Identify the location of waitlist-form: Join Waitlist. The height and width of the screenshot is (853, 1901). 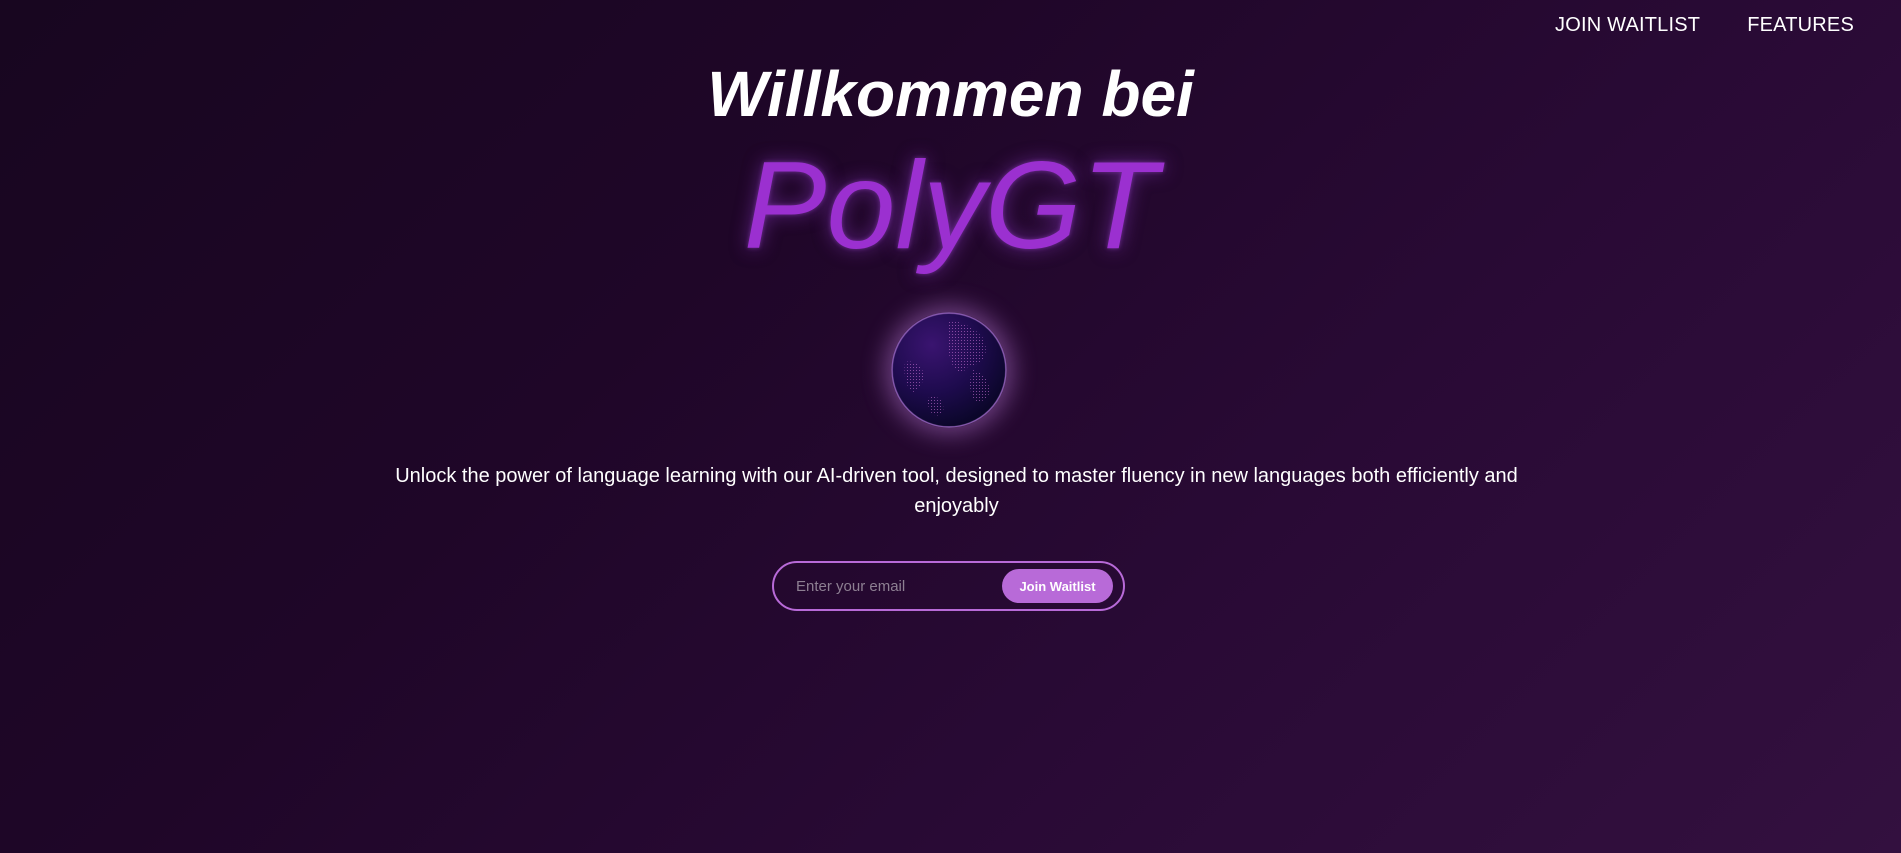
(948, 586).